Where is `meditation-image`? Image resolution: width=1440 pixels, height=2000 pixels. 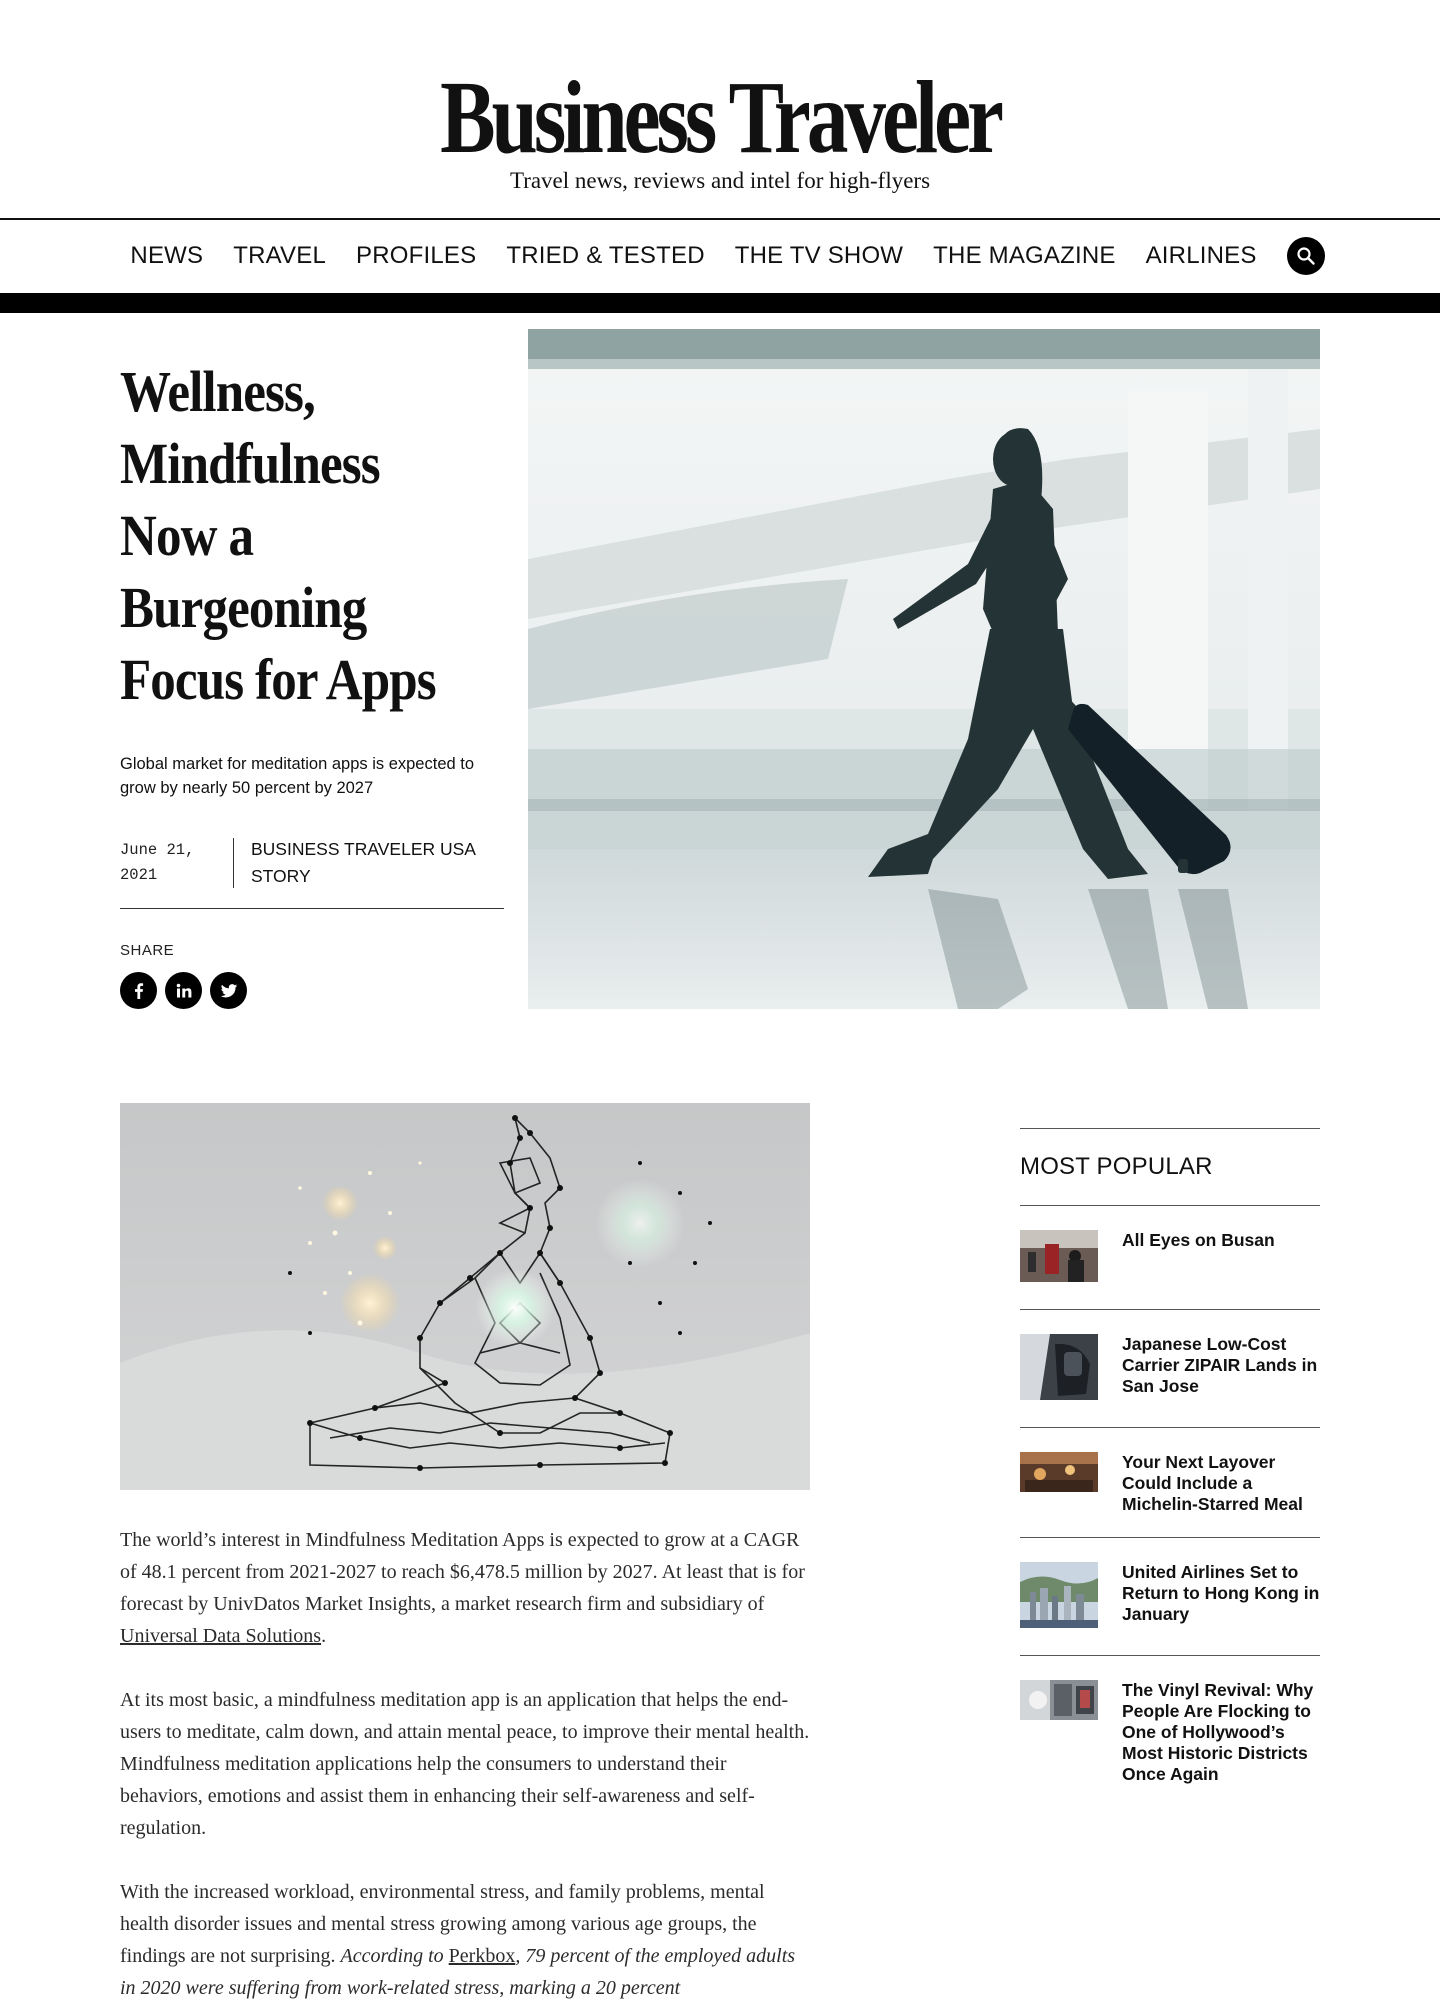 meditation-image is located at coordinates (465, 1296).